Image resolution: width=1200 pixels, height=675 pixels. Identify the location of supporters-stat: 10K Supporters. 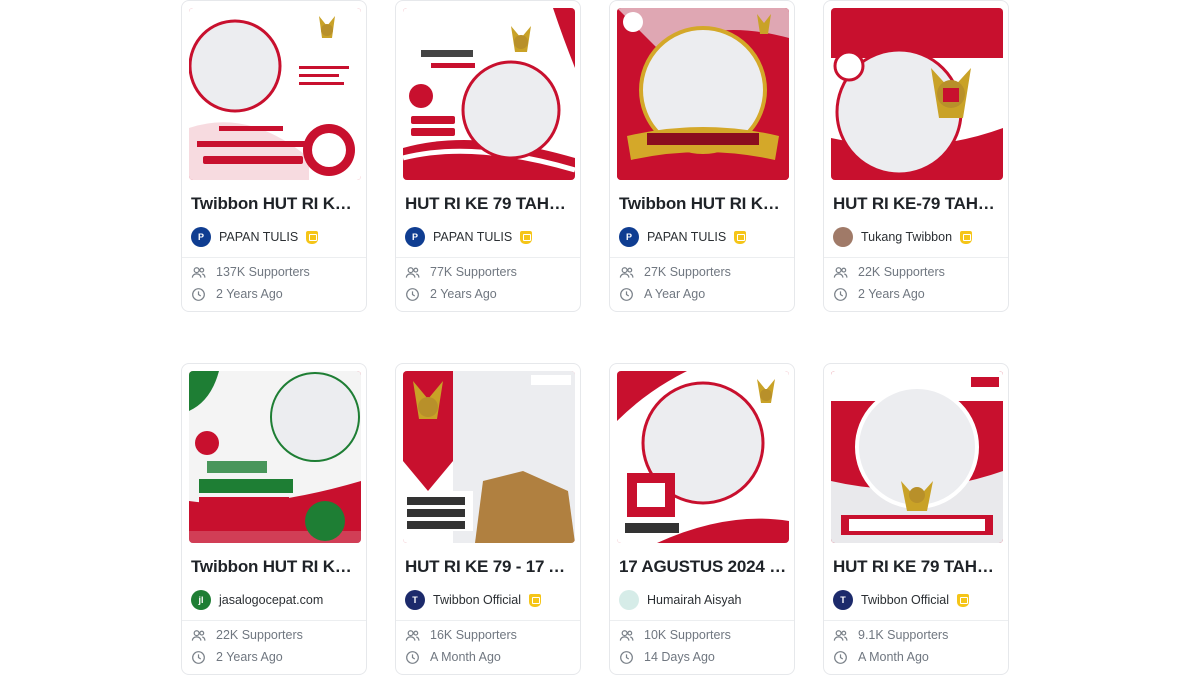
(704, 635).